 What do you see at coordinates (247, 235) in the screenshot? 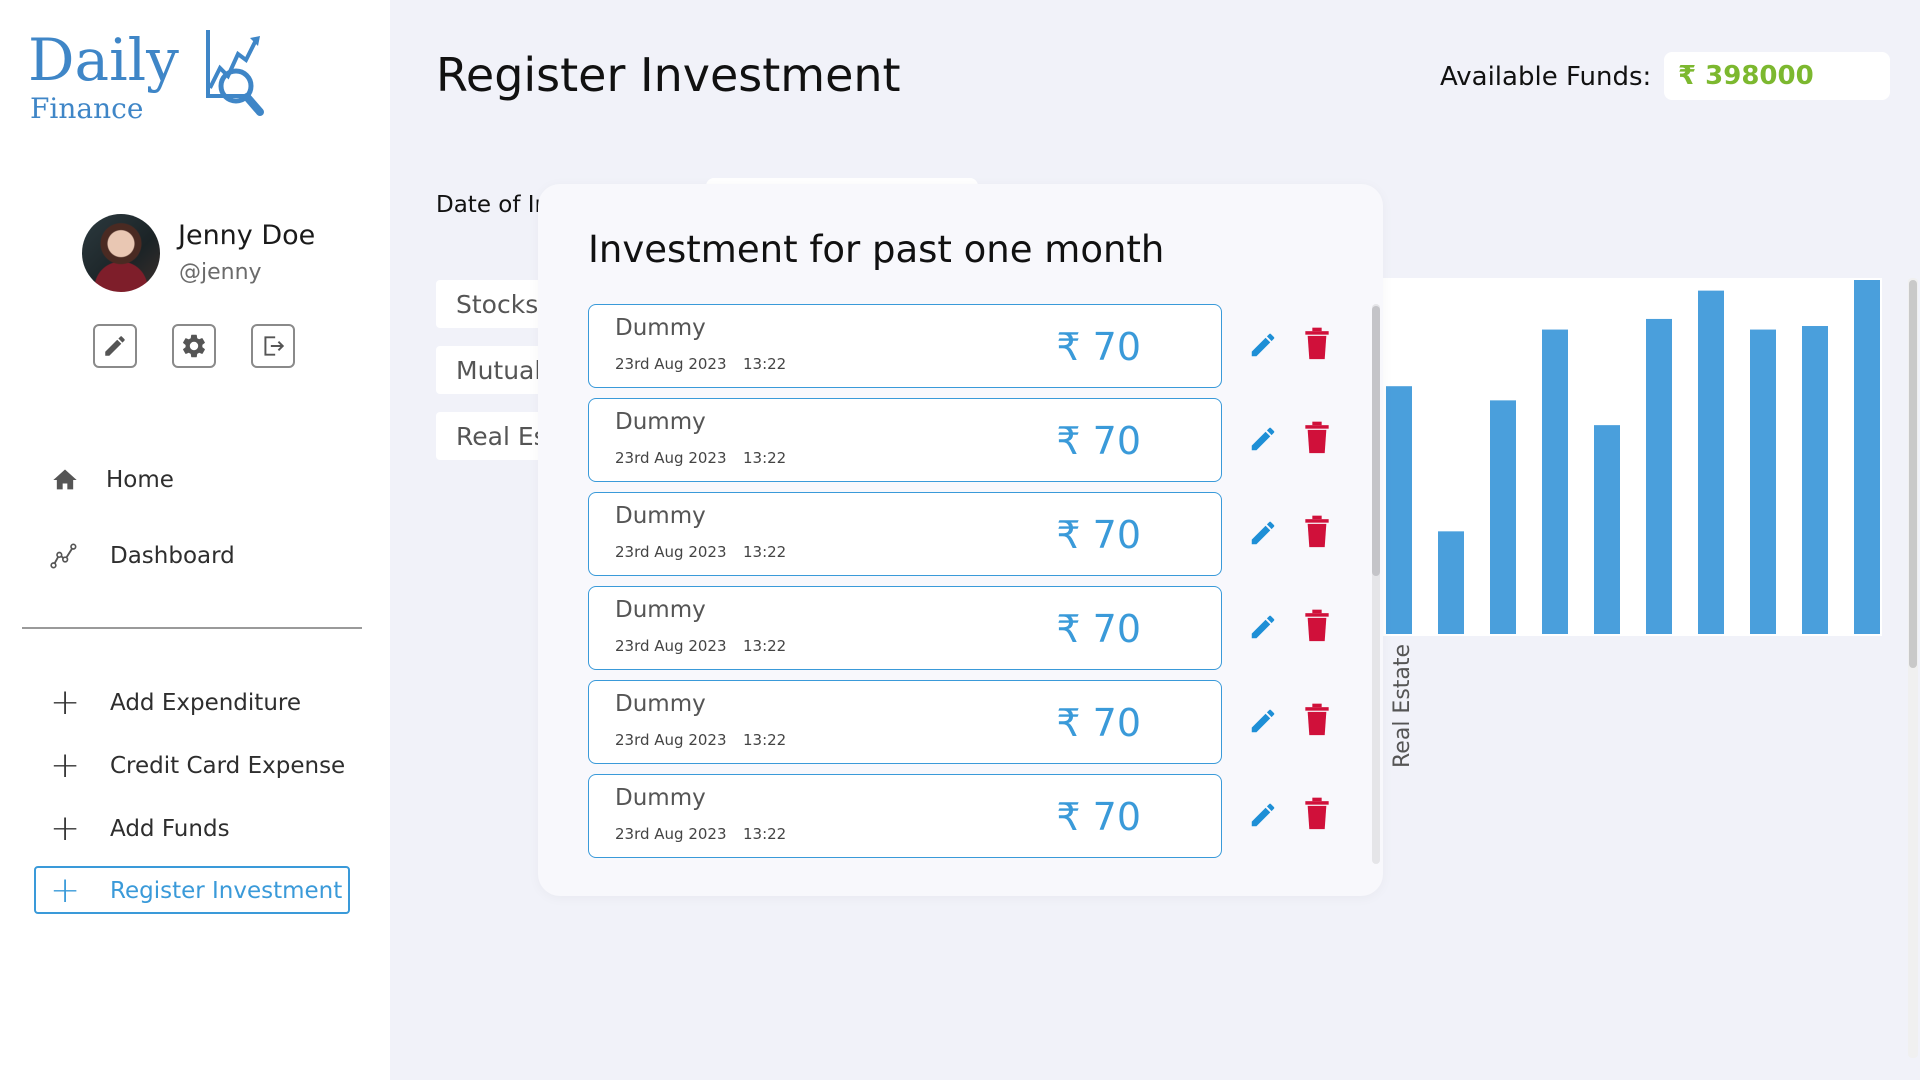
I see `user-name: Jenny Doe` at bounding box center [247, 235].